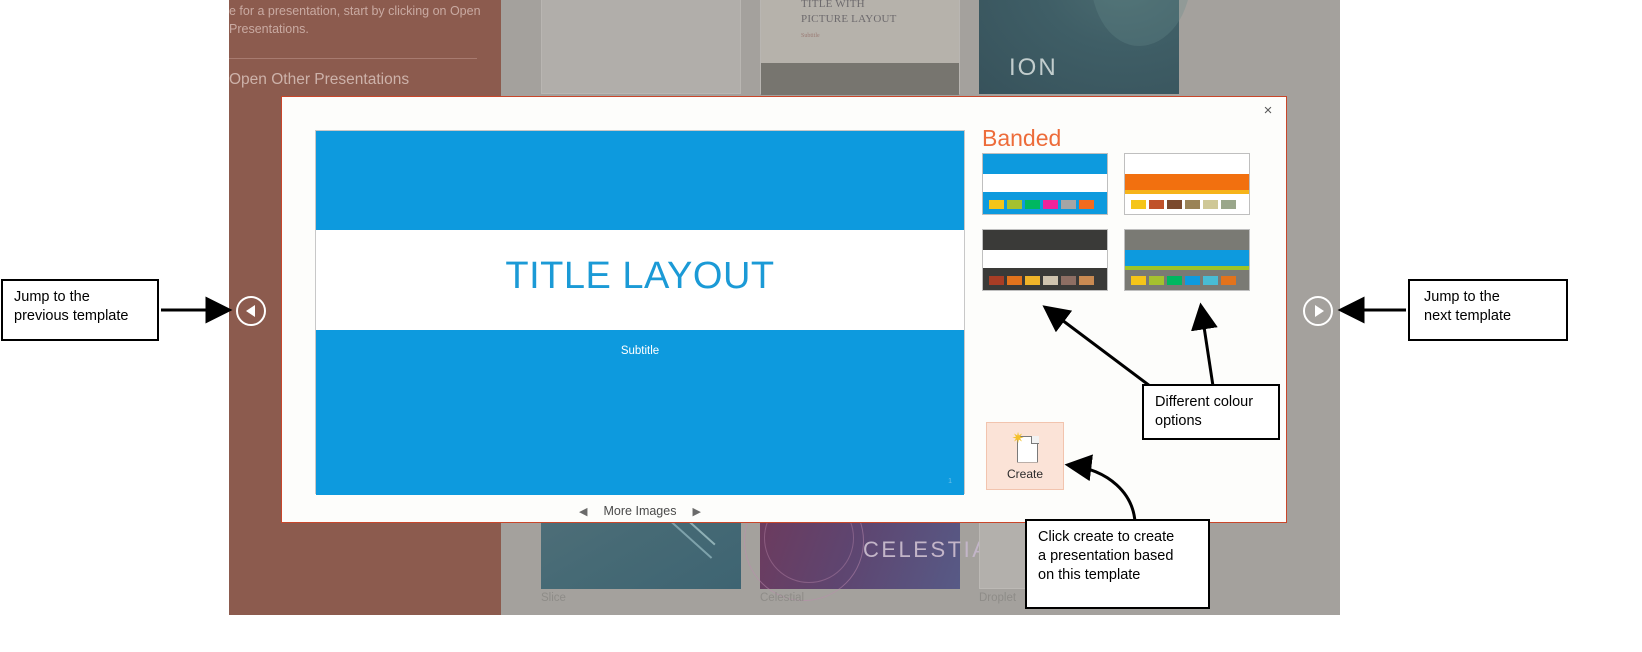  I want to click on new-document-icon: ✷, so click(1025, 446).